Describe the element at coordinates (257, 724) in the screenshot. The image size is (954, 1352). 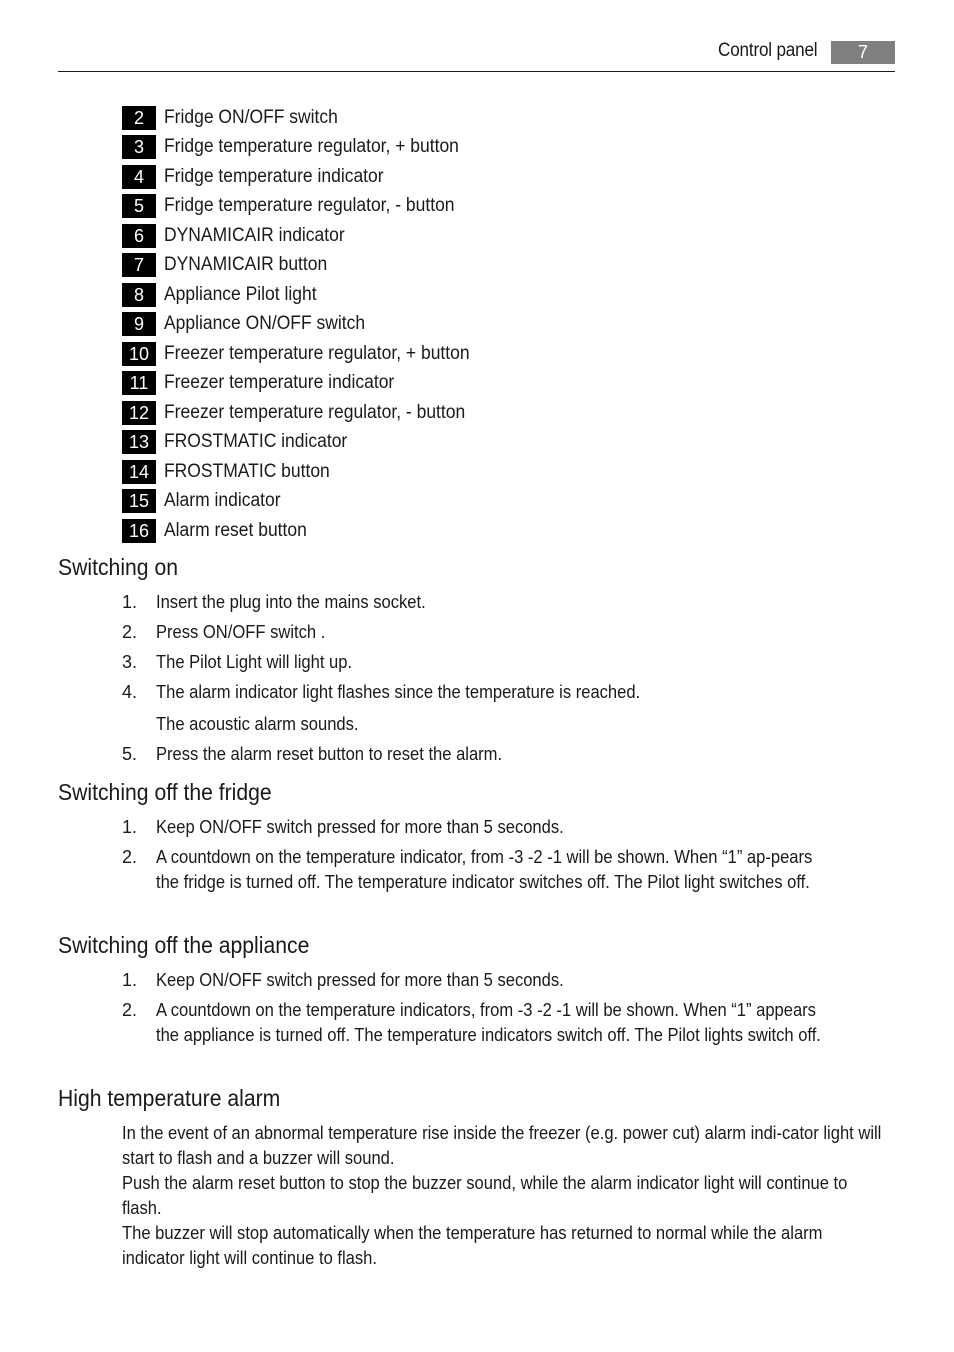
I see `step-note-text: The acoustic alarm sounds.` at that location.